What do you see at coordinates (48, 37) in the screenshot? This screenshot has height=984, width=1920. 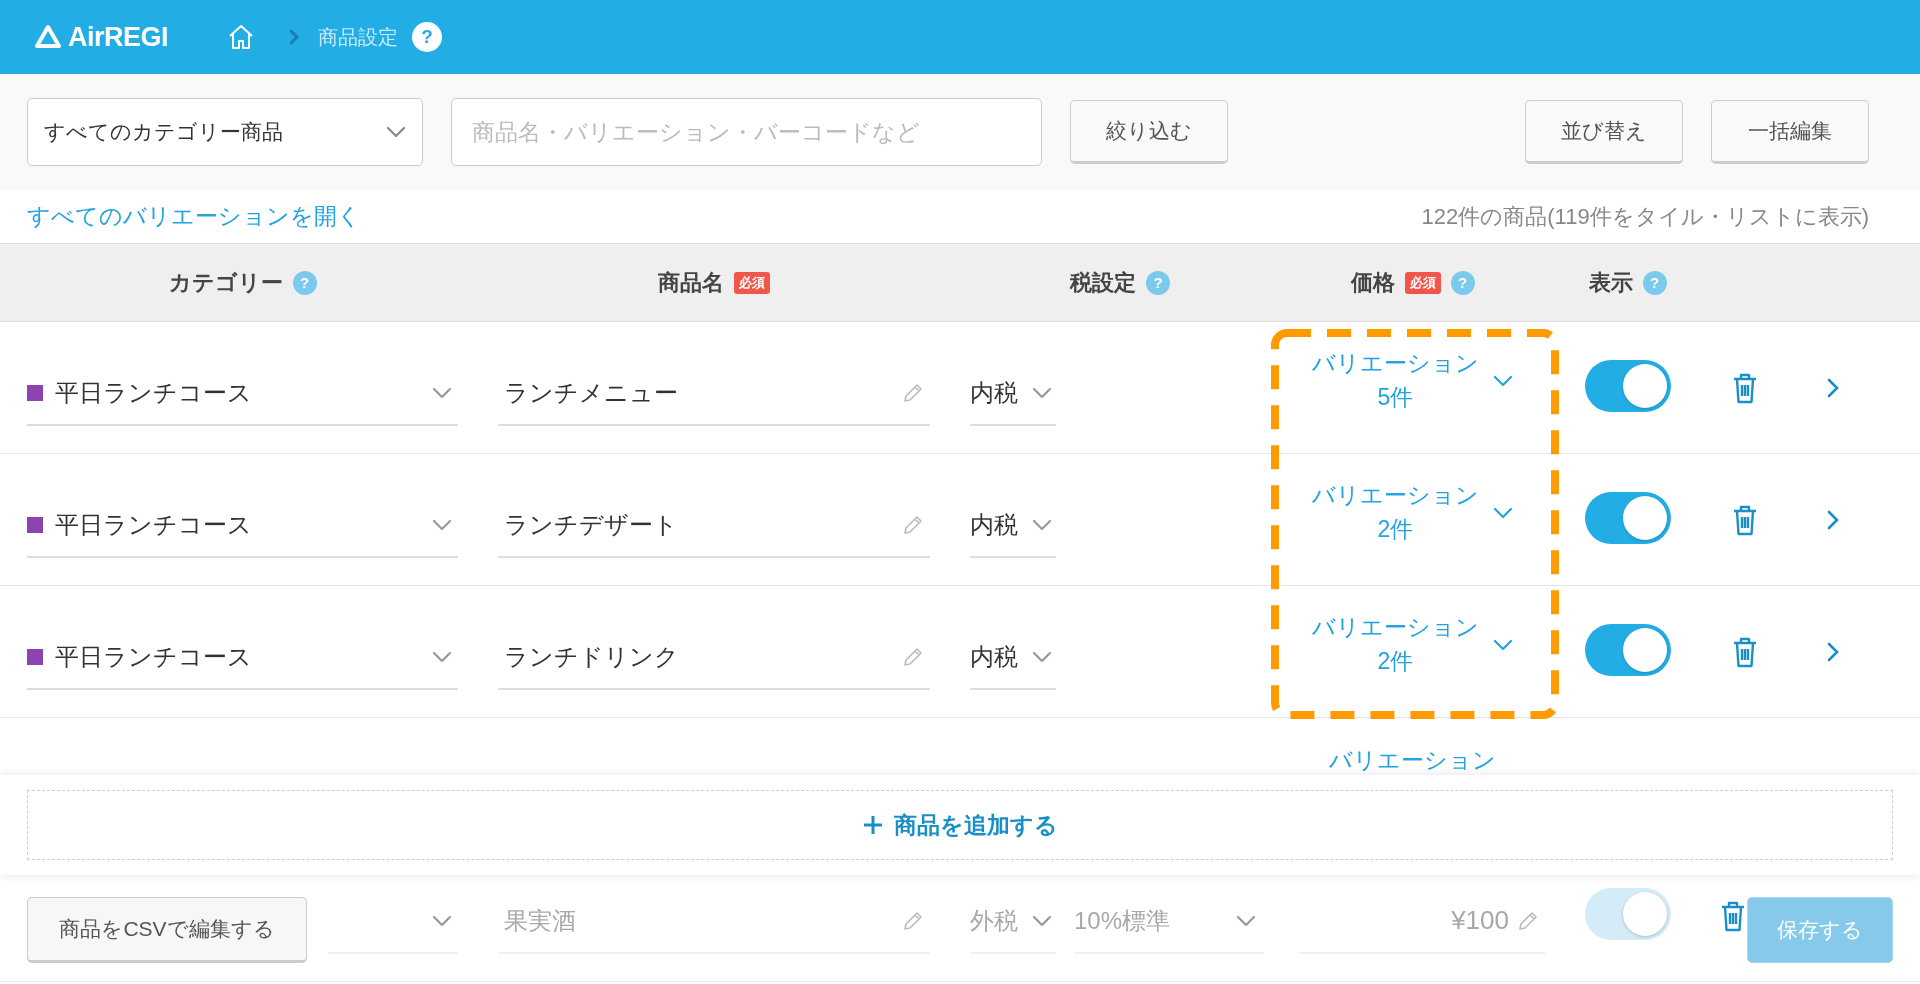 I see `logo-icon` at bounding box center [48, 37].